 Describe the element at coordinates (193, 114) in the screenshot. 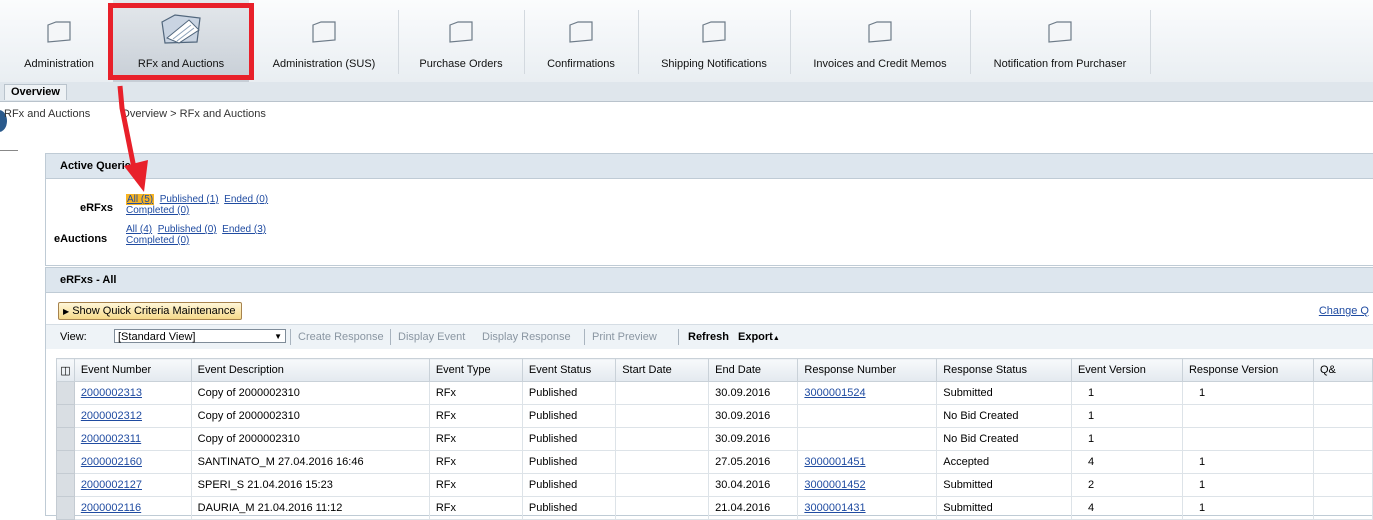

I see `breadcrumb-path: Overview > RFx and Auctions` at that location.